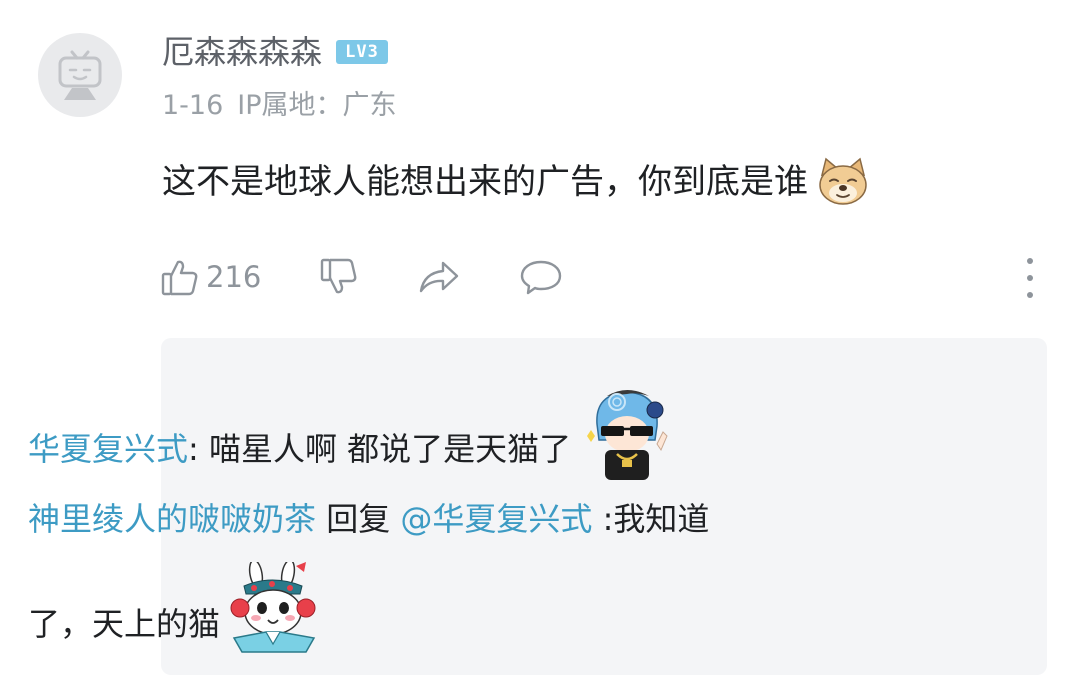 Image resolution: width=1080 pixels, height=691 pixels. What do you see at coordinates (843, 181) in the screenshot?
I see `doge-sticker` at bounding box center [843, 181].